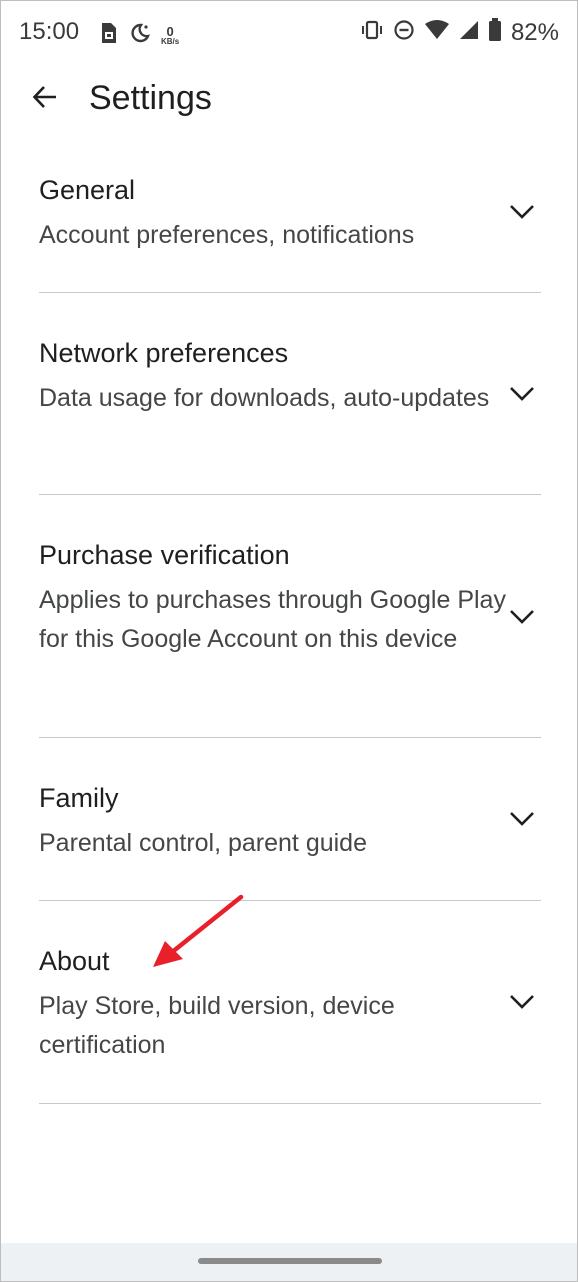  Describe the element at coordinates (289, 97) in the screenshot. I see `app-bar: Settings` at that location.